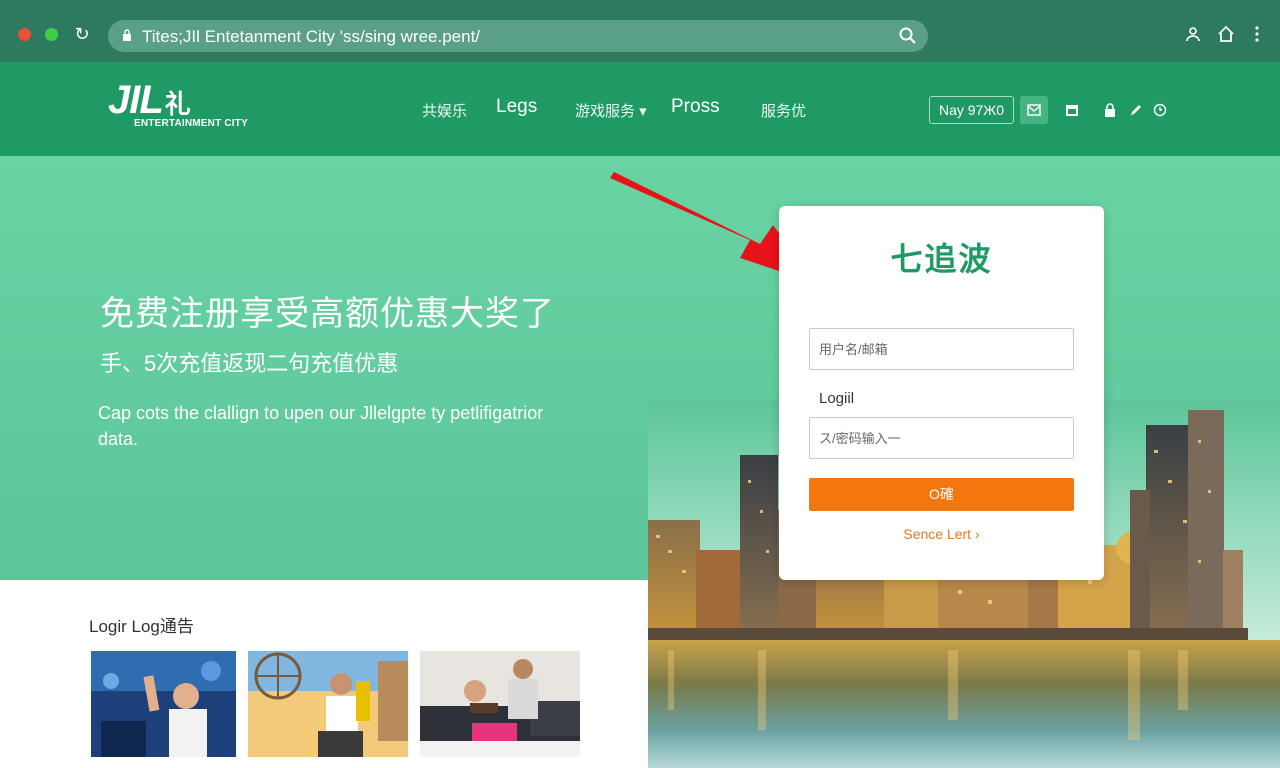 The image size is (1280, 768). What do you see at coordinates (941, 349) in the screenshot?
I see `username-input` at bounding box center [941, 349].